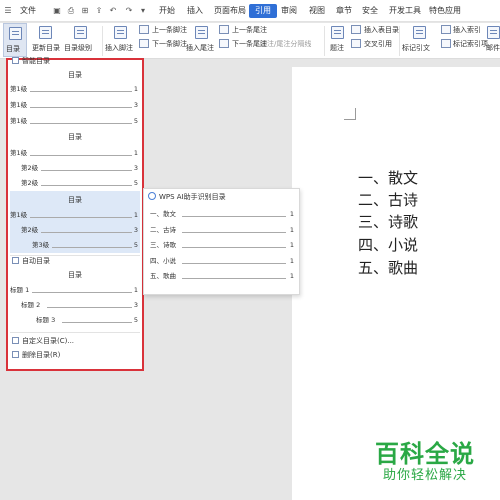 This screenshot has height=500, width=500. Describe the element at coordinates (169, 30) in the screenshot. I see `prev-footnote-label: 上一条脚注` at that location.